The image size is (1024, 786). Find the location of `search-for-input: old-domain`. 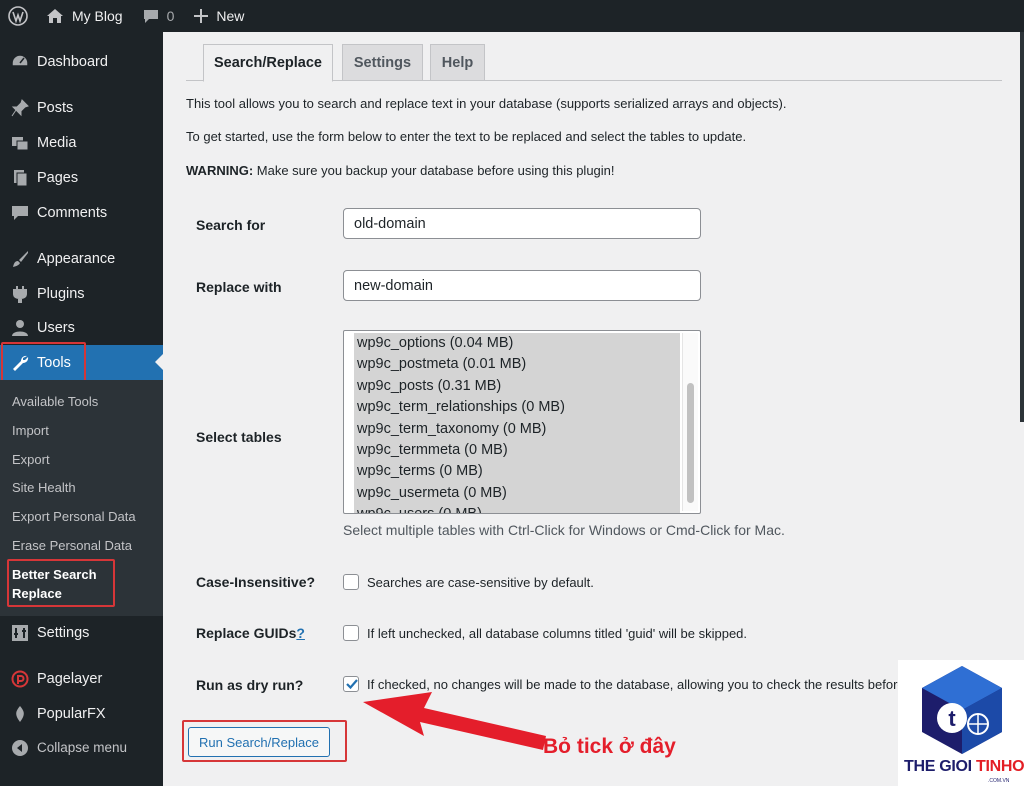

search-for-input: old-domain is located at coordinates (522, 223).